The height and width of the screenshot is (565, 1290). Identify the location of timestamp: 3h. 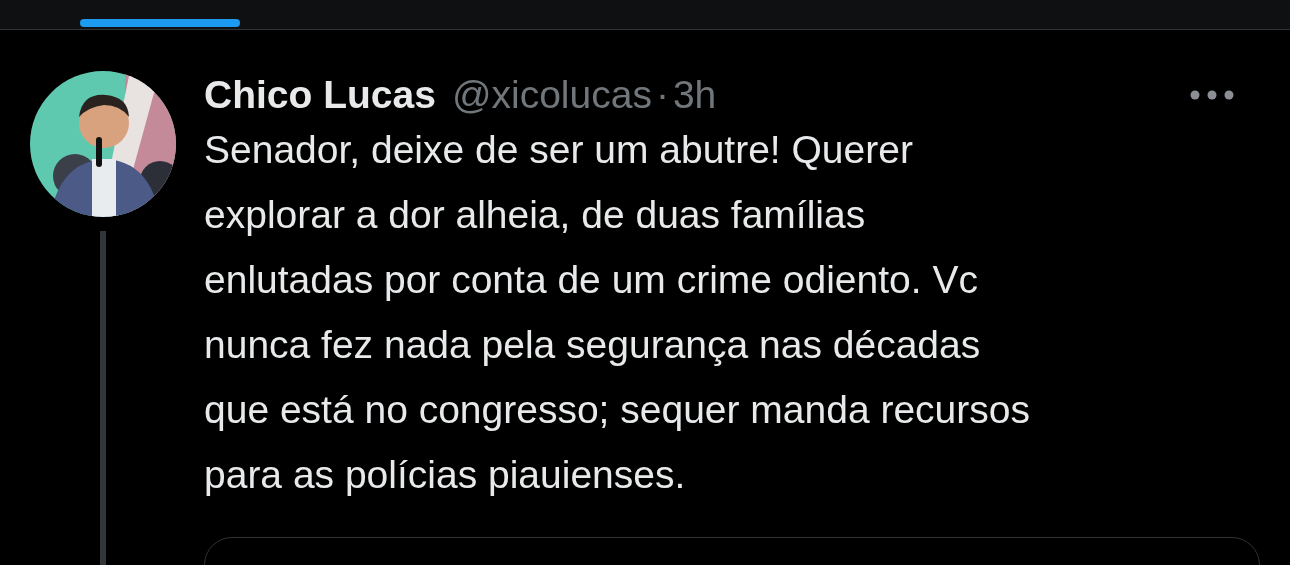
(694, 95).